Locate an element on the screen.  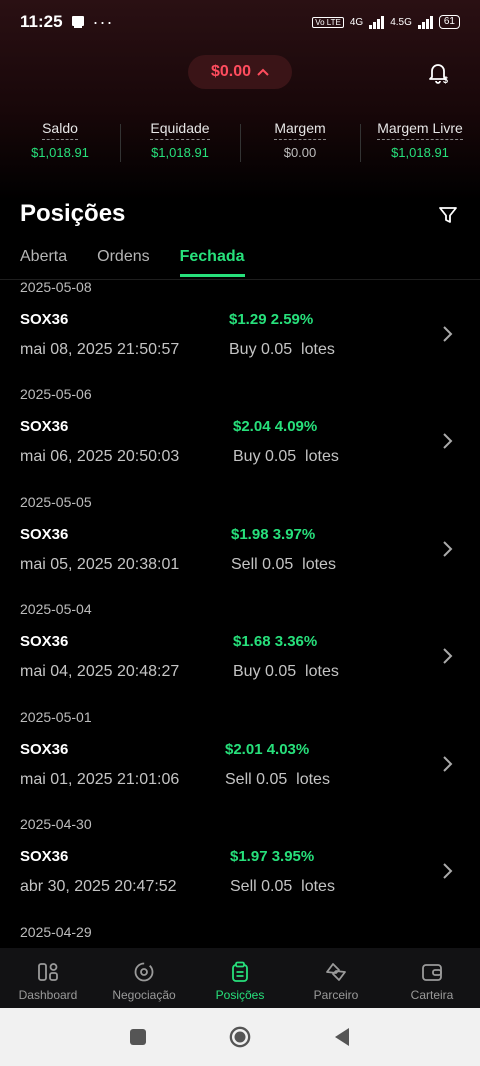
stat-label: Saldo is located at coordinates (60, 130).